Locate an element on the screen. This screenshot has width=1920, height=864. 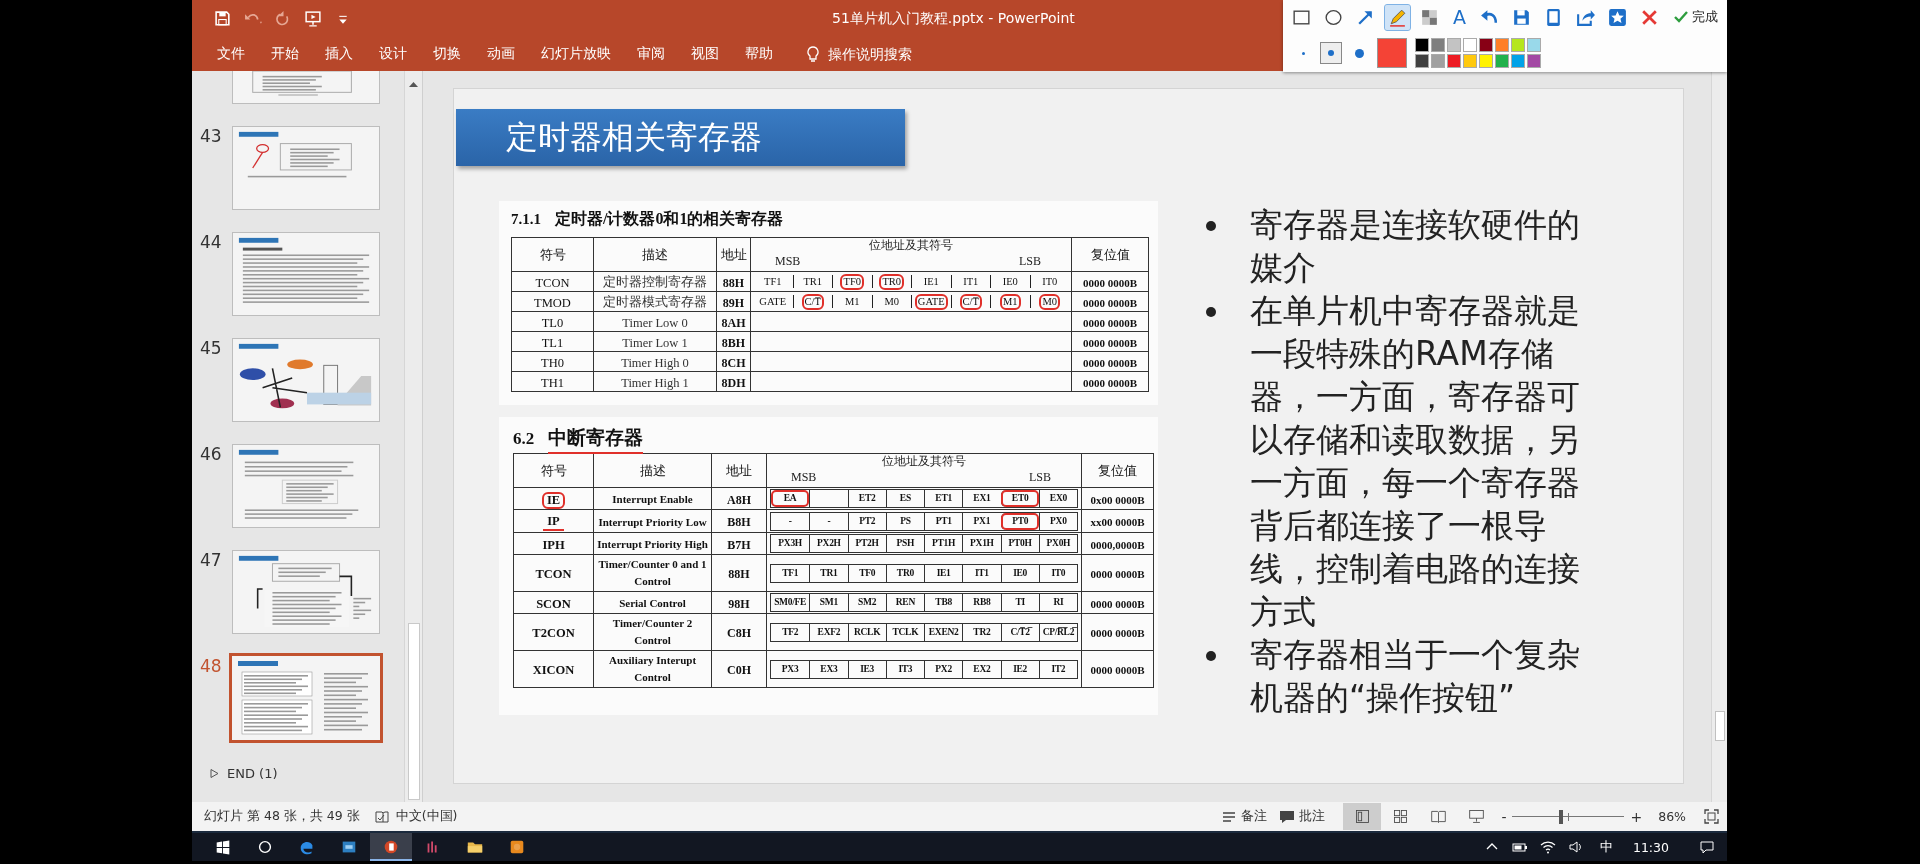
ribbon-tab: 插入 is located at coordinates (339, 54).